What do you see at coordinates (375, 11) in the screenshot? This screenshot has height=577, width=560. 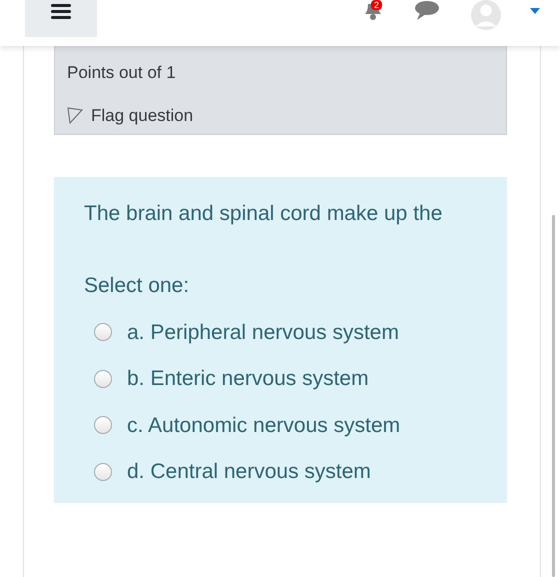 I see `notifications-button: 2` at bounding box center [375, 11].